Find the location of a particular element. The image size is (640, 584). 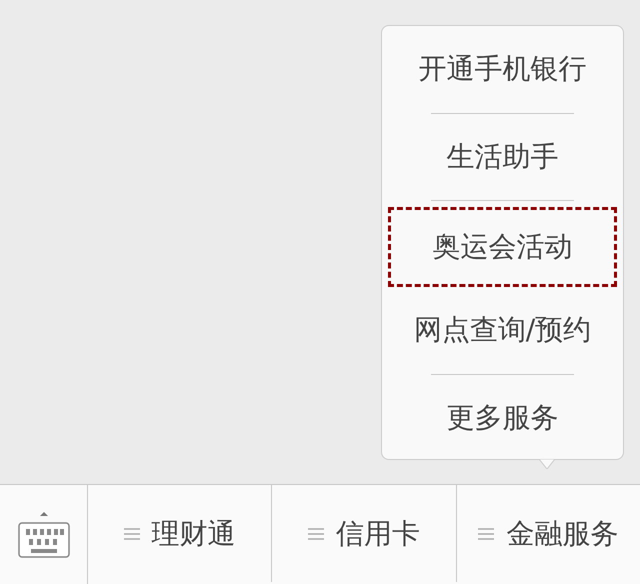

menu-item: 奥运会活动 is located at coordinates (502, 247).